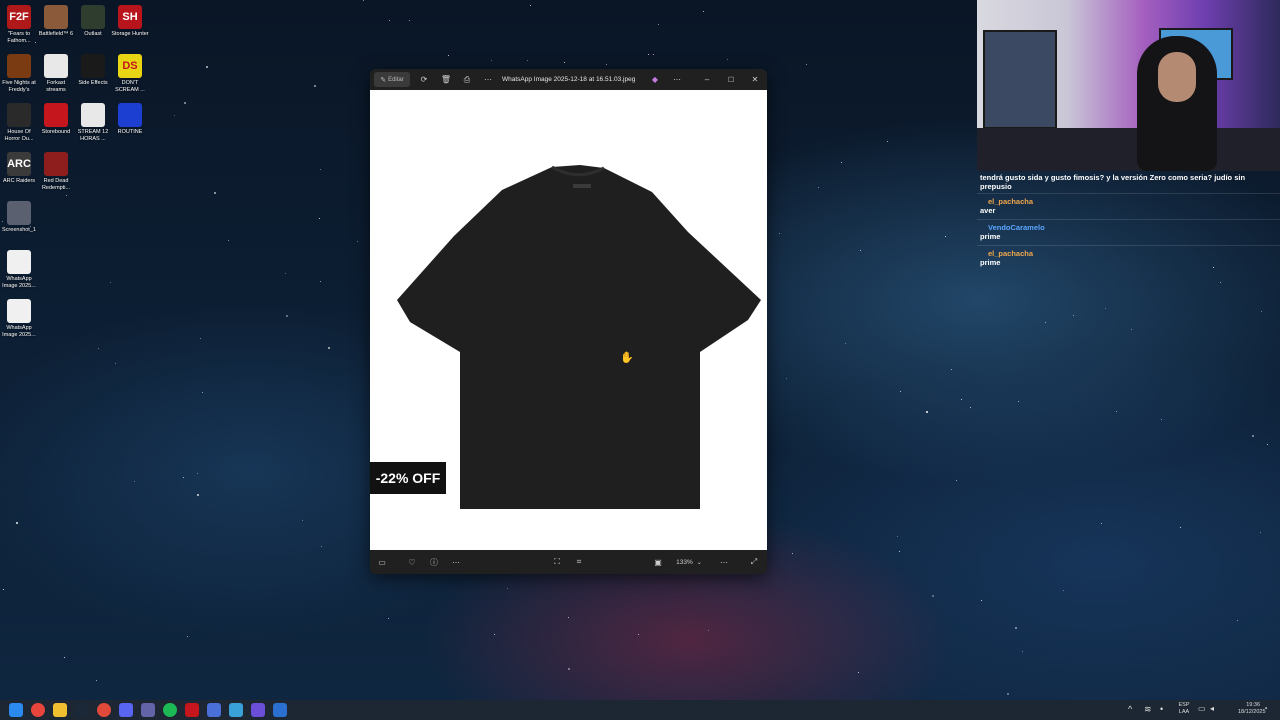  I want to click on minimize-icon: –, so click(707, 79).